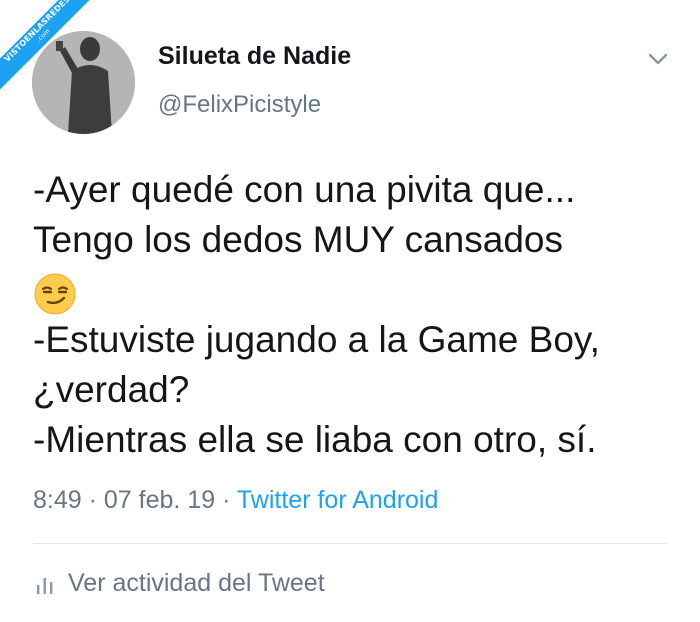  I want to click on tweet-meta: 8:49 · 07 feb. 19 · Twitter for Android, so click(235, 500).